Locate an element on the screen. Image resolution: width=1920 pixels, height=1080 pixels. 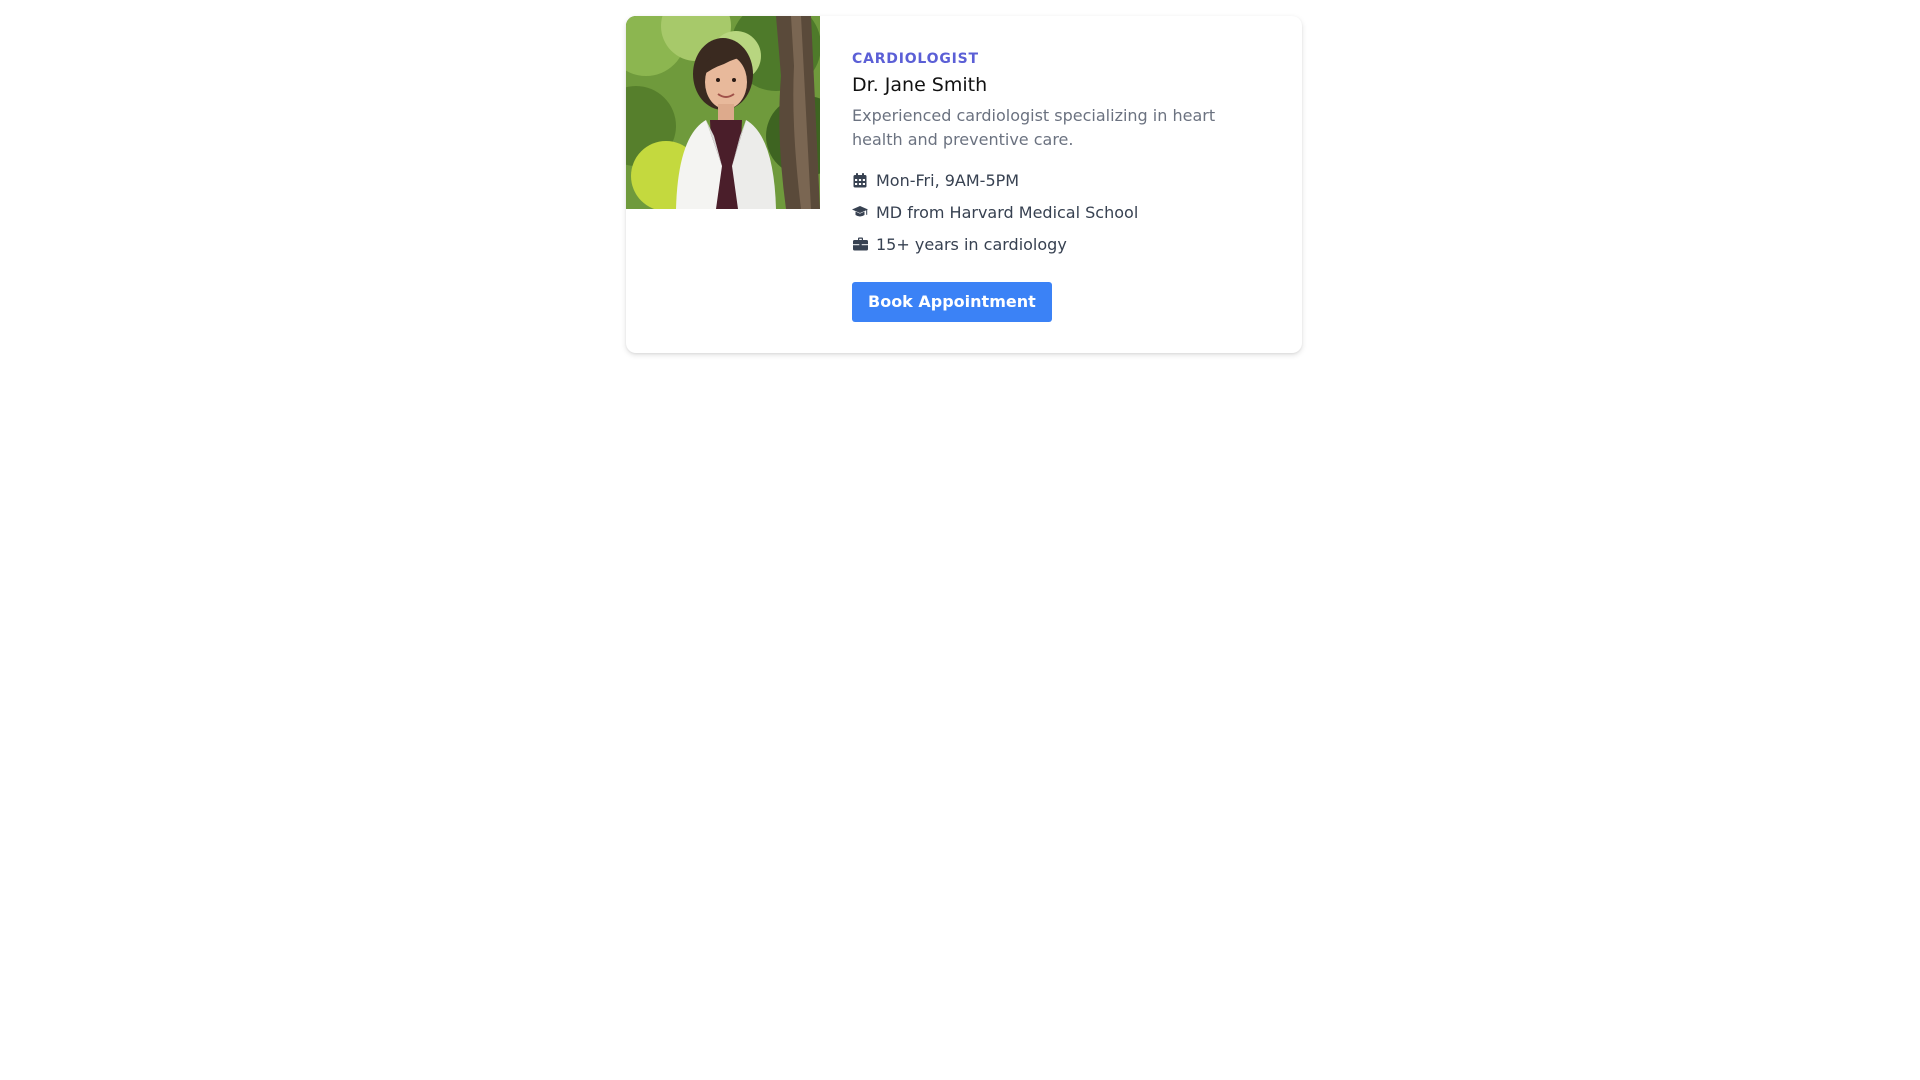
doctor-name: Dr. Jane Smith is located at coordinates (920, 85).